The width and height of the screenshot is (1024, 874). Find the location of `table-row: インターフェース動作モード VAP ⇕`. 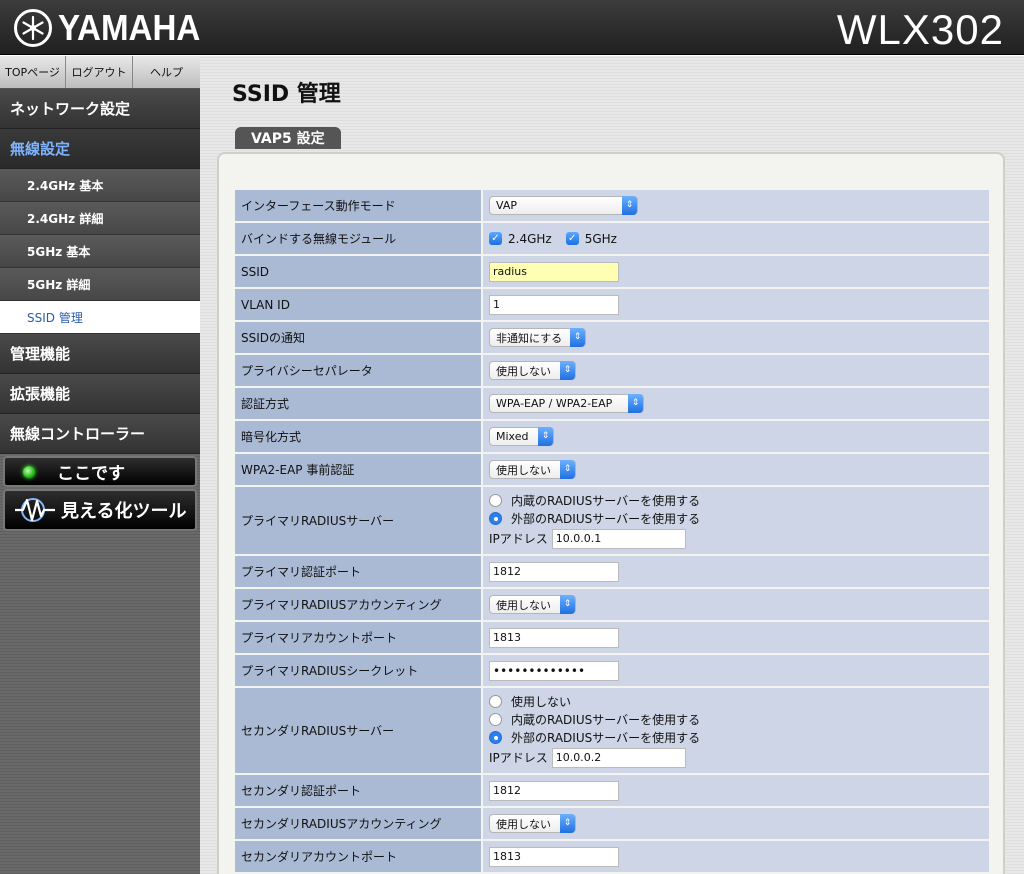

table-row: インターフェース動作モード VAP ⇕ is located at coordinates (612, 206).